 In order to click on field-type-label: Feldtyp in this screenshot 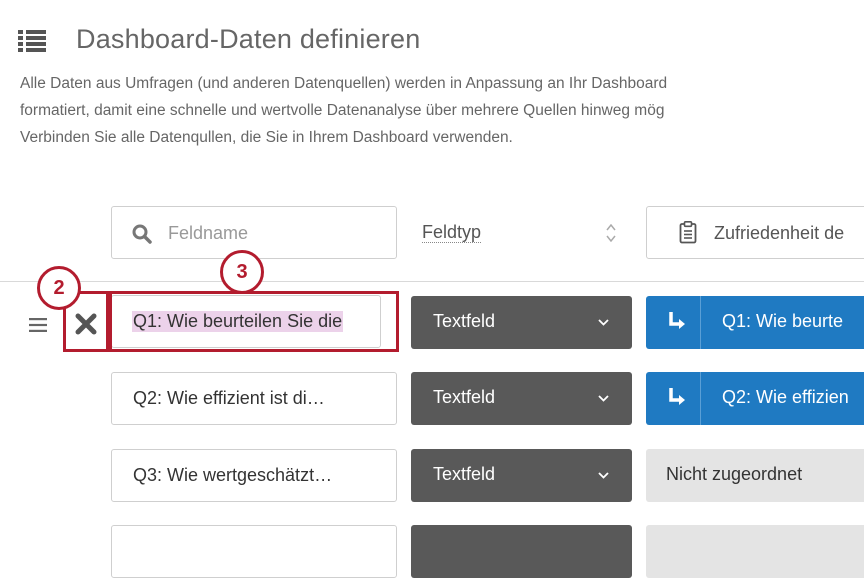, I will do `click(452, 232)`.